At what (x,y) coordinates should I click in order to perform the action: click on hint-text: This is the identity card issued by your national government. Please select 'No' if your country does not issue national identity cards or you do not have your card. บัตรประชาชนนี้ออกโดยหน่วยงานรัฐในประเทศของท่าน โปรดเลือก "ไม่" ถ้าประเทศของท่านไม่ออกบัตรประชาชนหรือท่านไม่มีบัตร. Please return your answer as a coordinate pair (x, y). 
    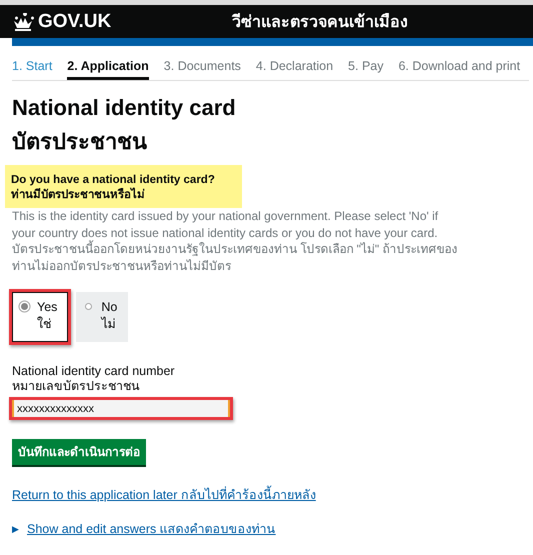
    Looking at the image, I should click on (235, 241).